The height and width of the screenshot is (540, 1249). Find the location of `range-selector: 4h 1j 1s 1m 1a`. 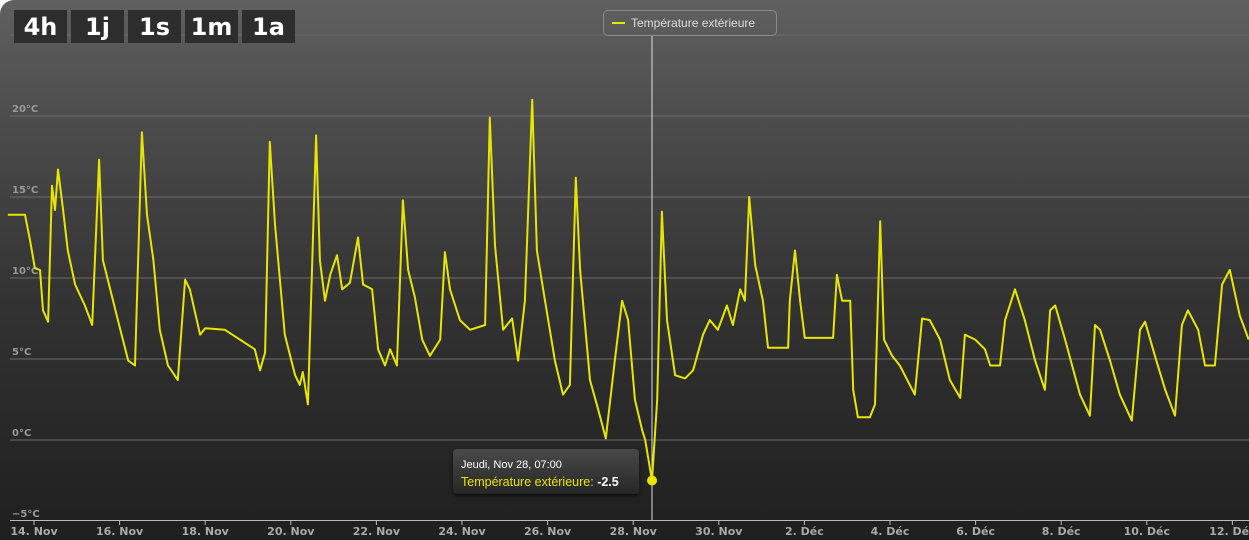

range-selector: 4h 1j 1s 1m 1a is located at coordinates (154, 26).